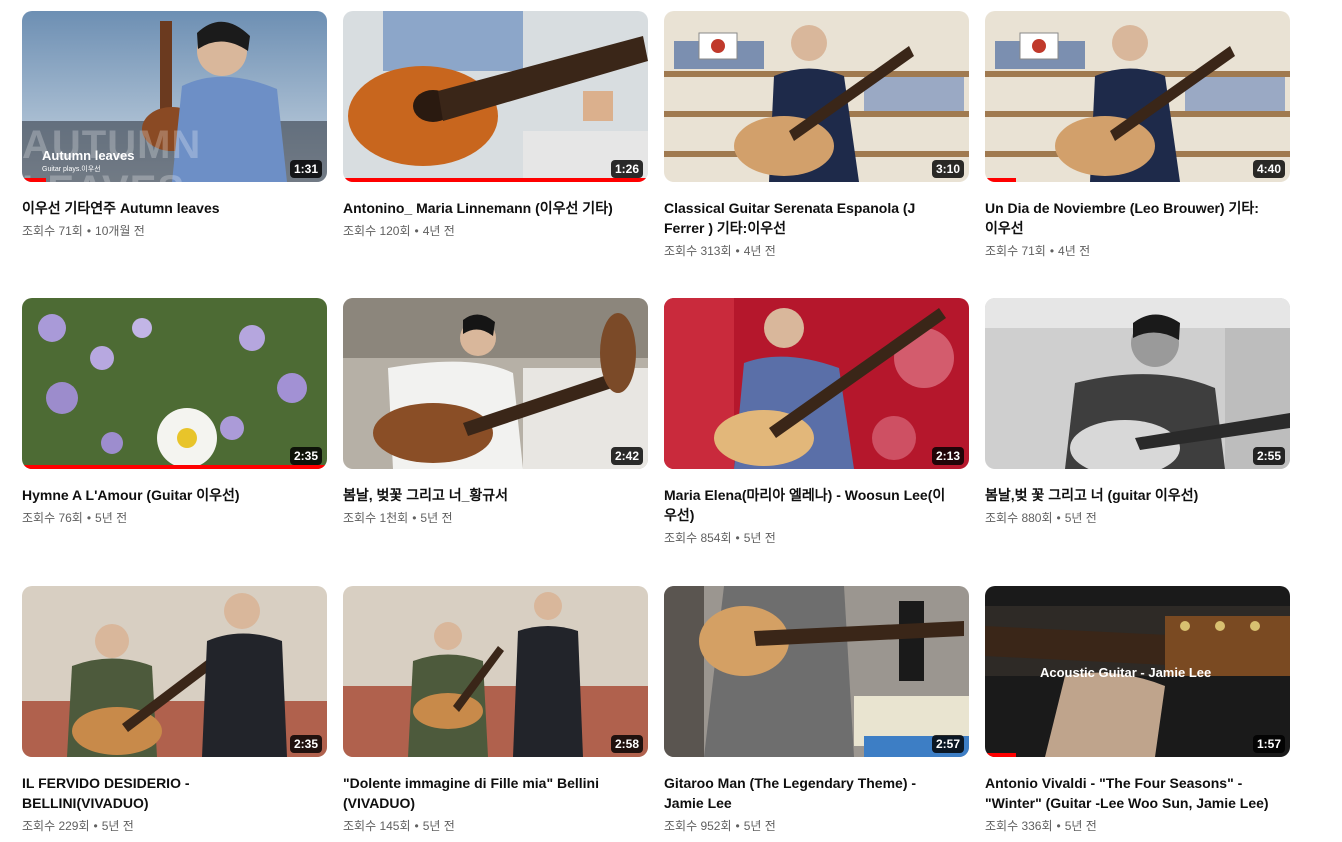 The image size is (1342, 842). Describe the element at coordinates (174, 231) in the screenshot. I see `video-meta: 조회수 71회 • 10개월 전` at that location.